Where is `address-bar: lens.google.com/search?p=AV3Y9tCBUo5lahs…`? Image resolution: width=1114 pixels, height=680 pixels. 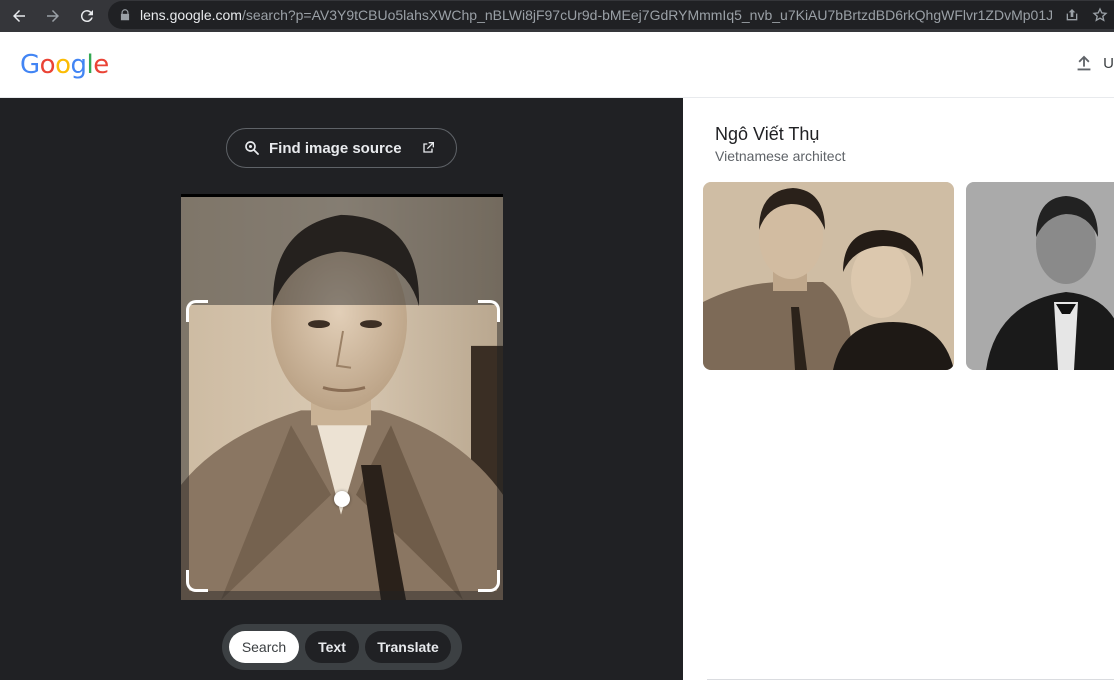
address-bar: lens.google.com/search?p=AV3Y9tCBUo5lahs… is located at coordinates (611, 15).